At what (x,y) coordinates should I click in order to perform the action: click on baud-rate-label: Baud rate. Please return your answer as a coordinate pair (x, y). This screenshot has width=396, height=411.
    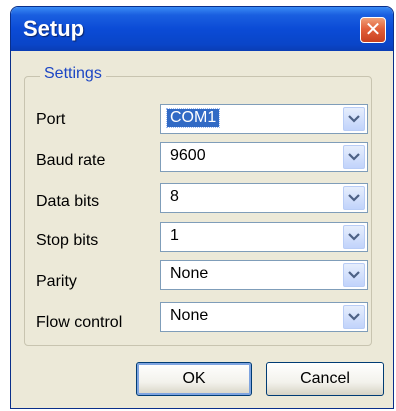
    Looking at the image, I should click on (71, 160).